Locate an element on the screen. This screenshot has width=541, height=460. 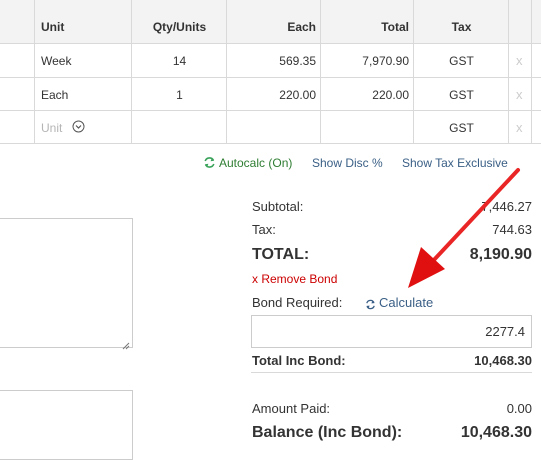
notes-textarea is located at coordinates (66, 284).